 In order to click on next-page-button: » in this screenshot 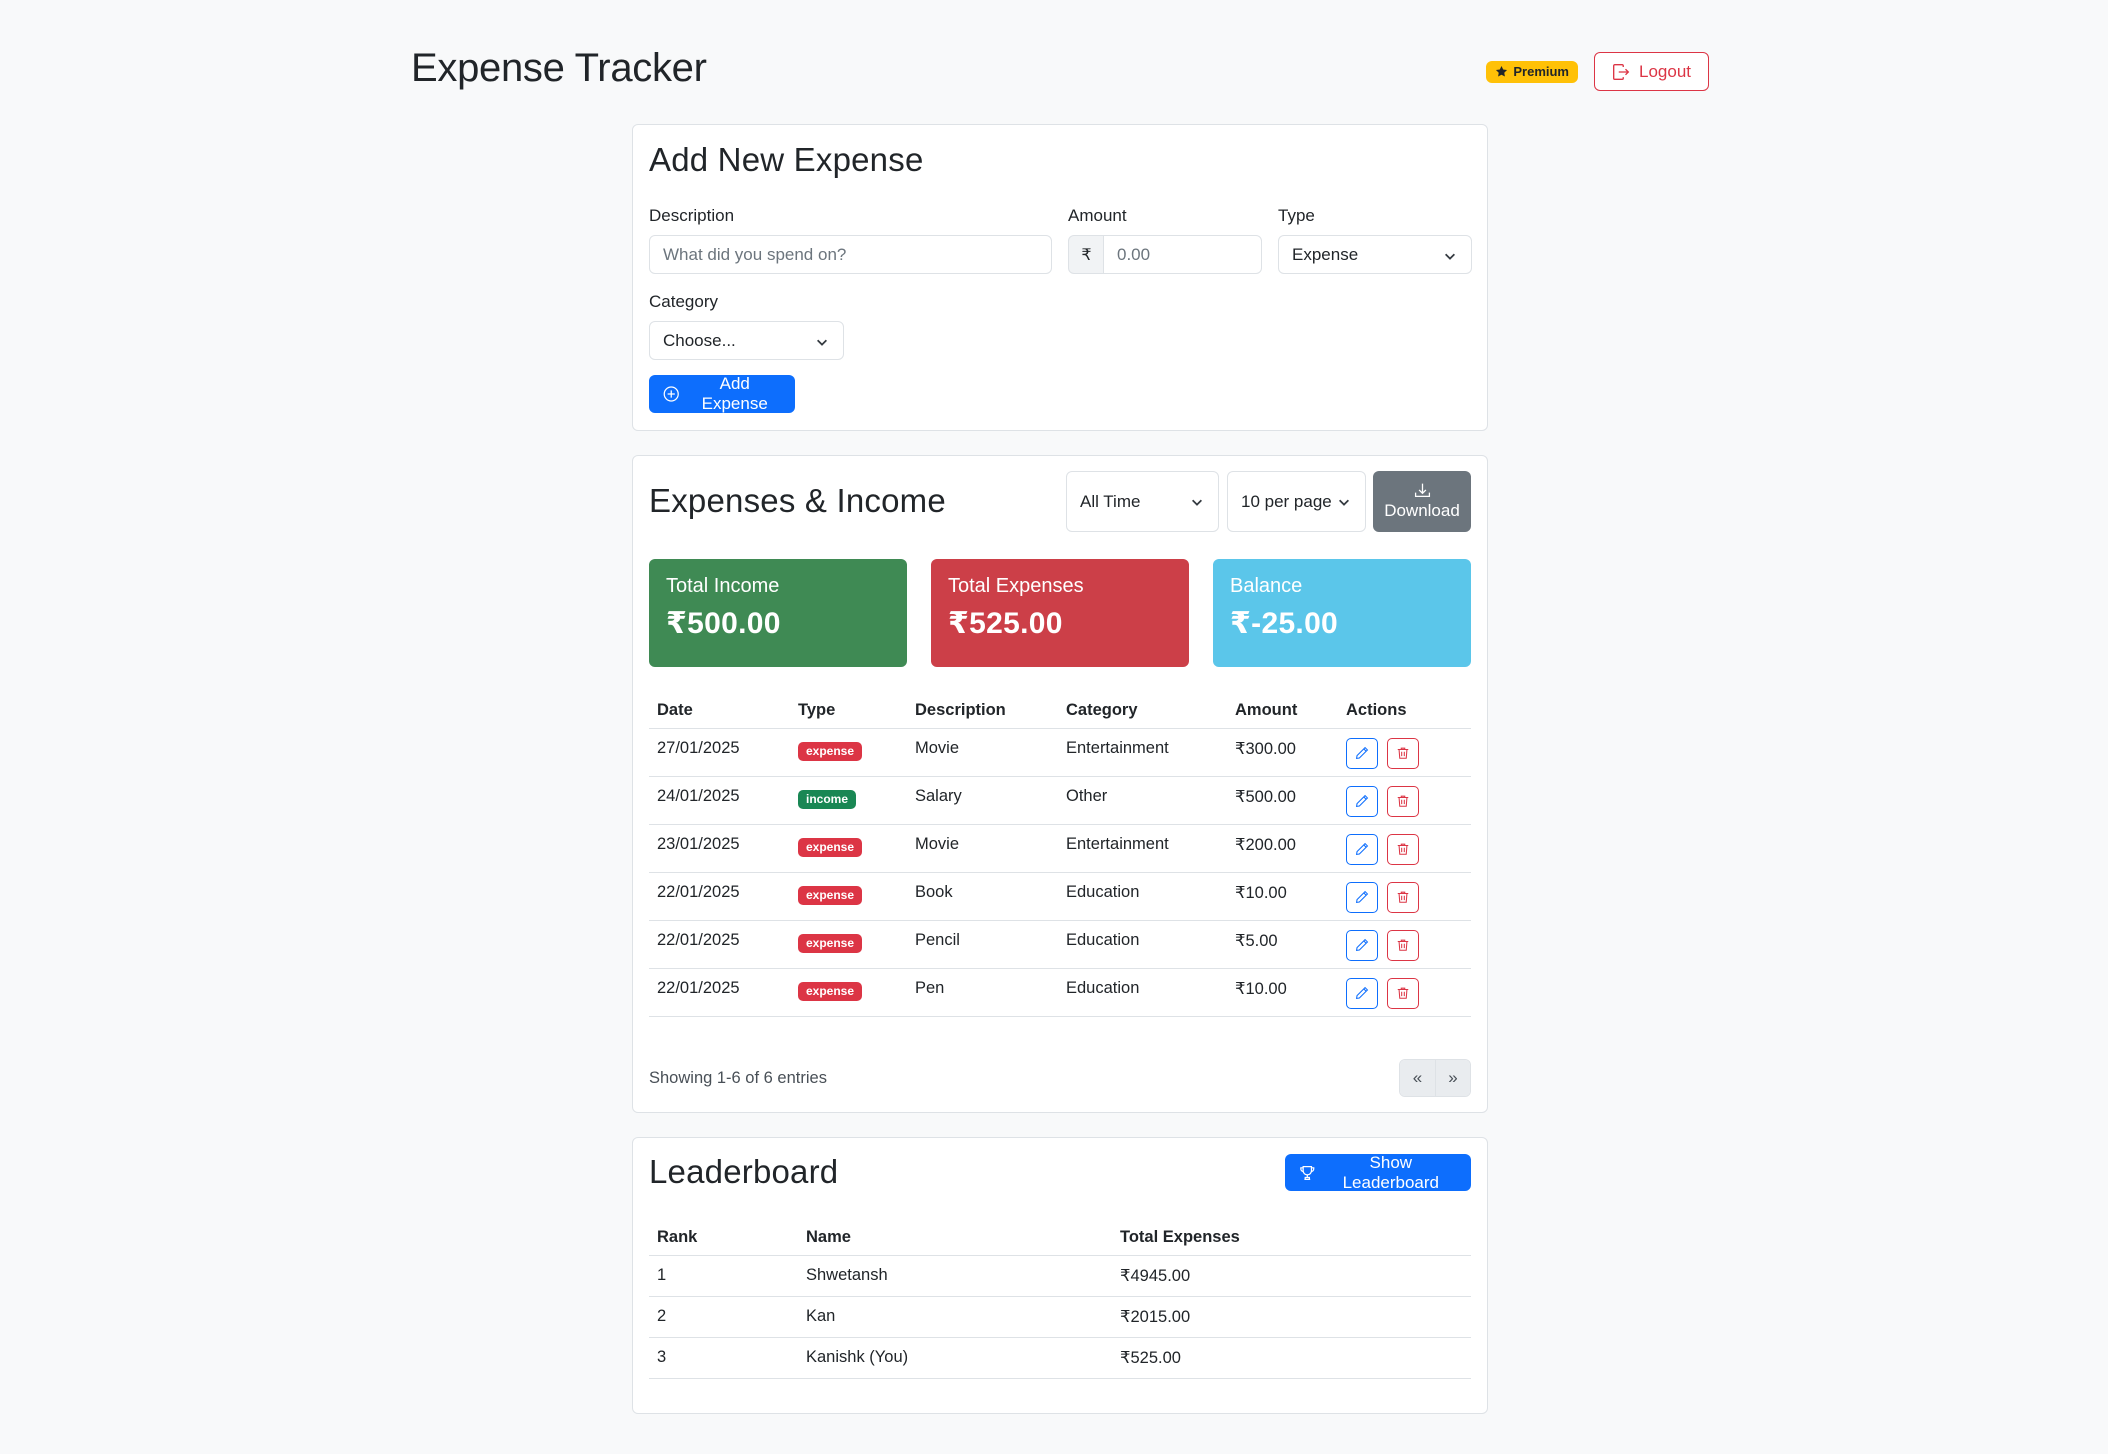, I will do `click(1452, 1078)`.